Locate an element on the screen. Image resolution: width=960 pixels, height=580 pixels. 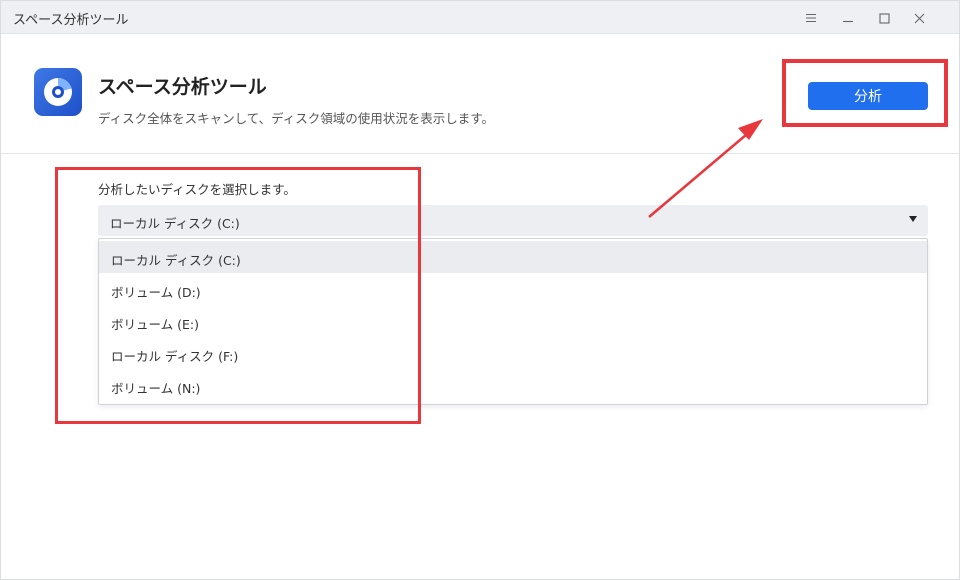
menu-button is located at coordinates (811, 18).